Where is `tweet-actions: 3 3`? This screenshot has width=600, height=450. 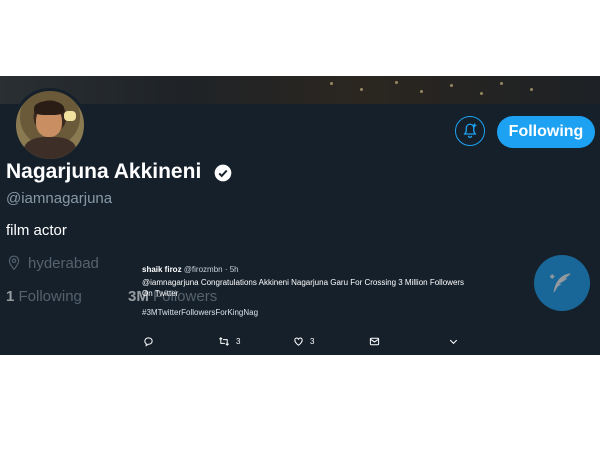
tweet-actions: 3 3 is located at coordinates (300, 344).